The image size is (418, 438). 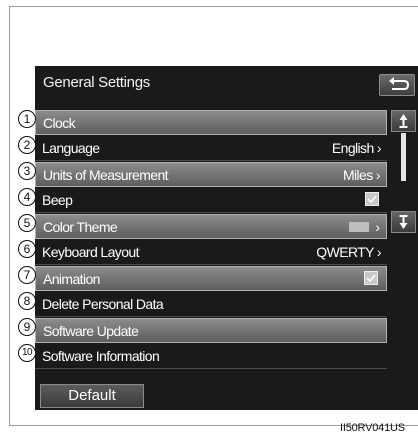 What do you see at coordinates (211, 200) in the screenshot?
I see `row-beep: Beep` at bounding box center [211, 200].